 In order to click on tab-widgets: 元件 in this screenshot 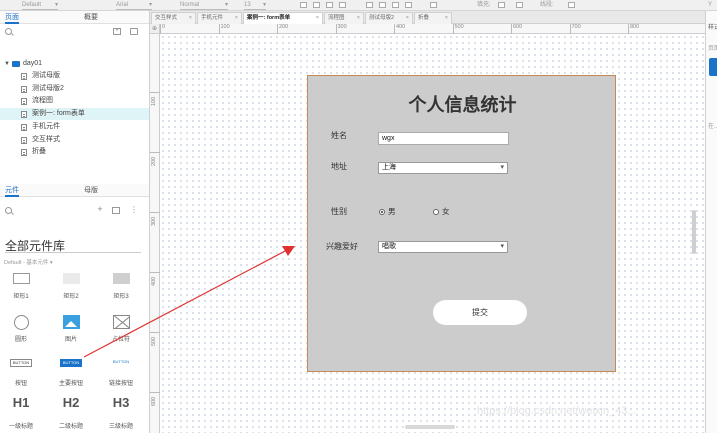, I will do `click(12, 190)`.